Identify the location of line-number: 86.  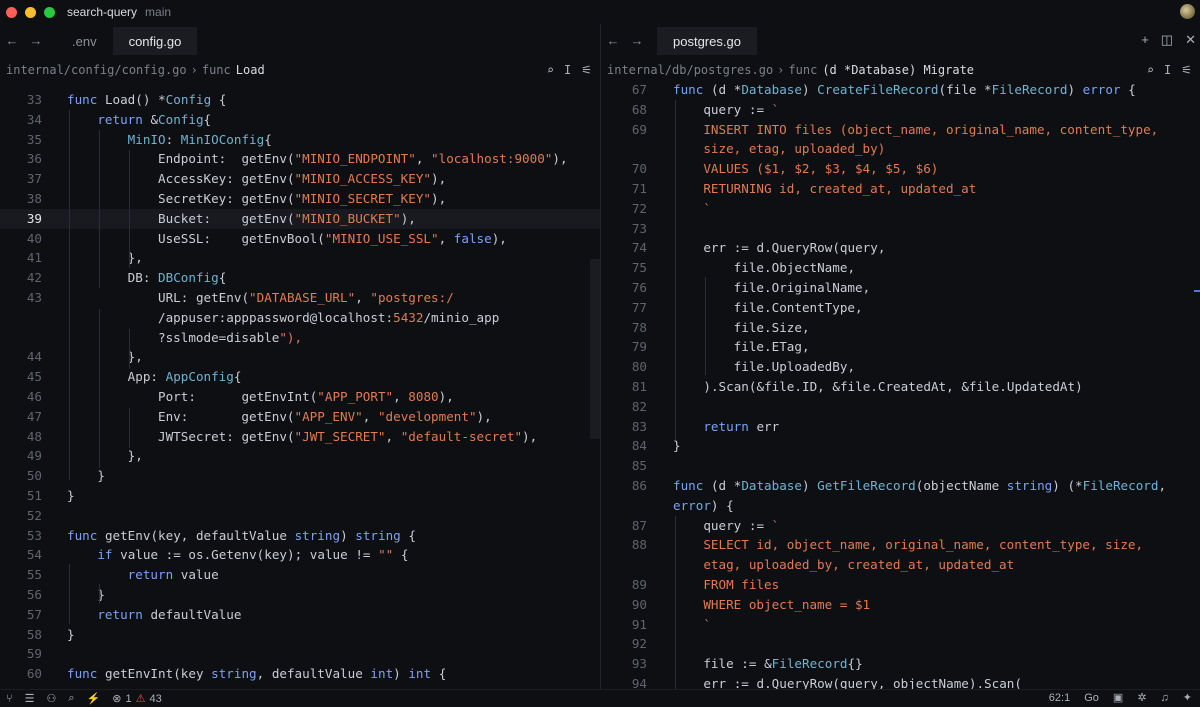
(627, 486).